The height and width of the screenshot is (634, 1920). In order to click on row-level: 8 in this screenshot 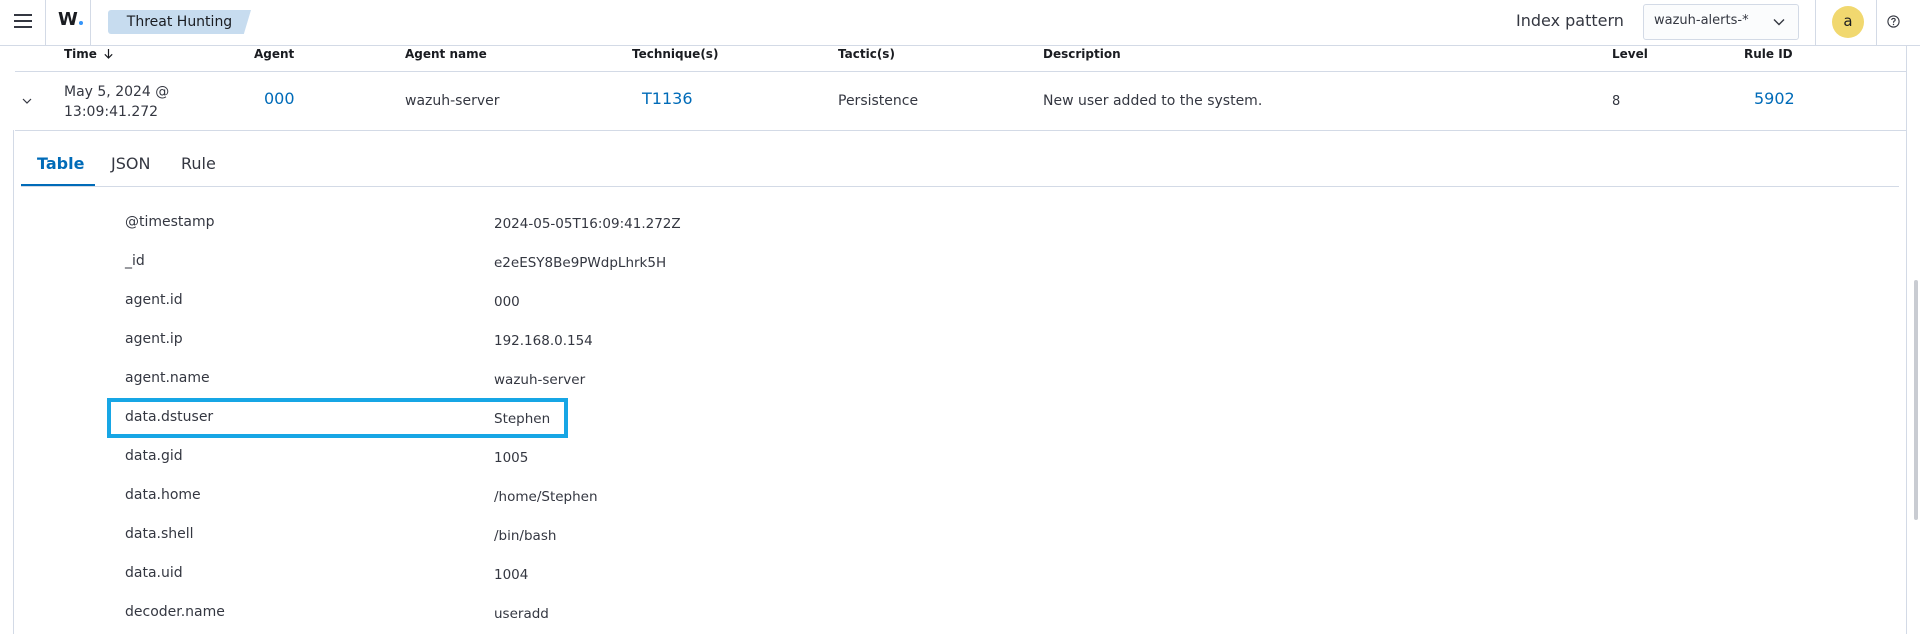, I will do `click(1616, 101)`.